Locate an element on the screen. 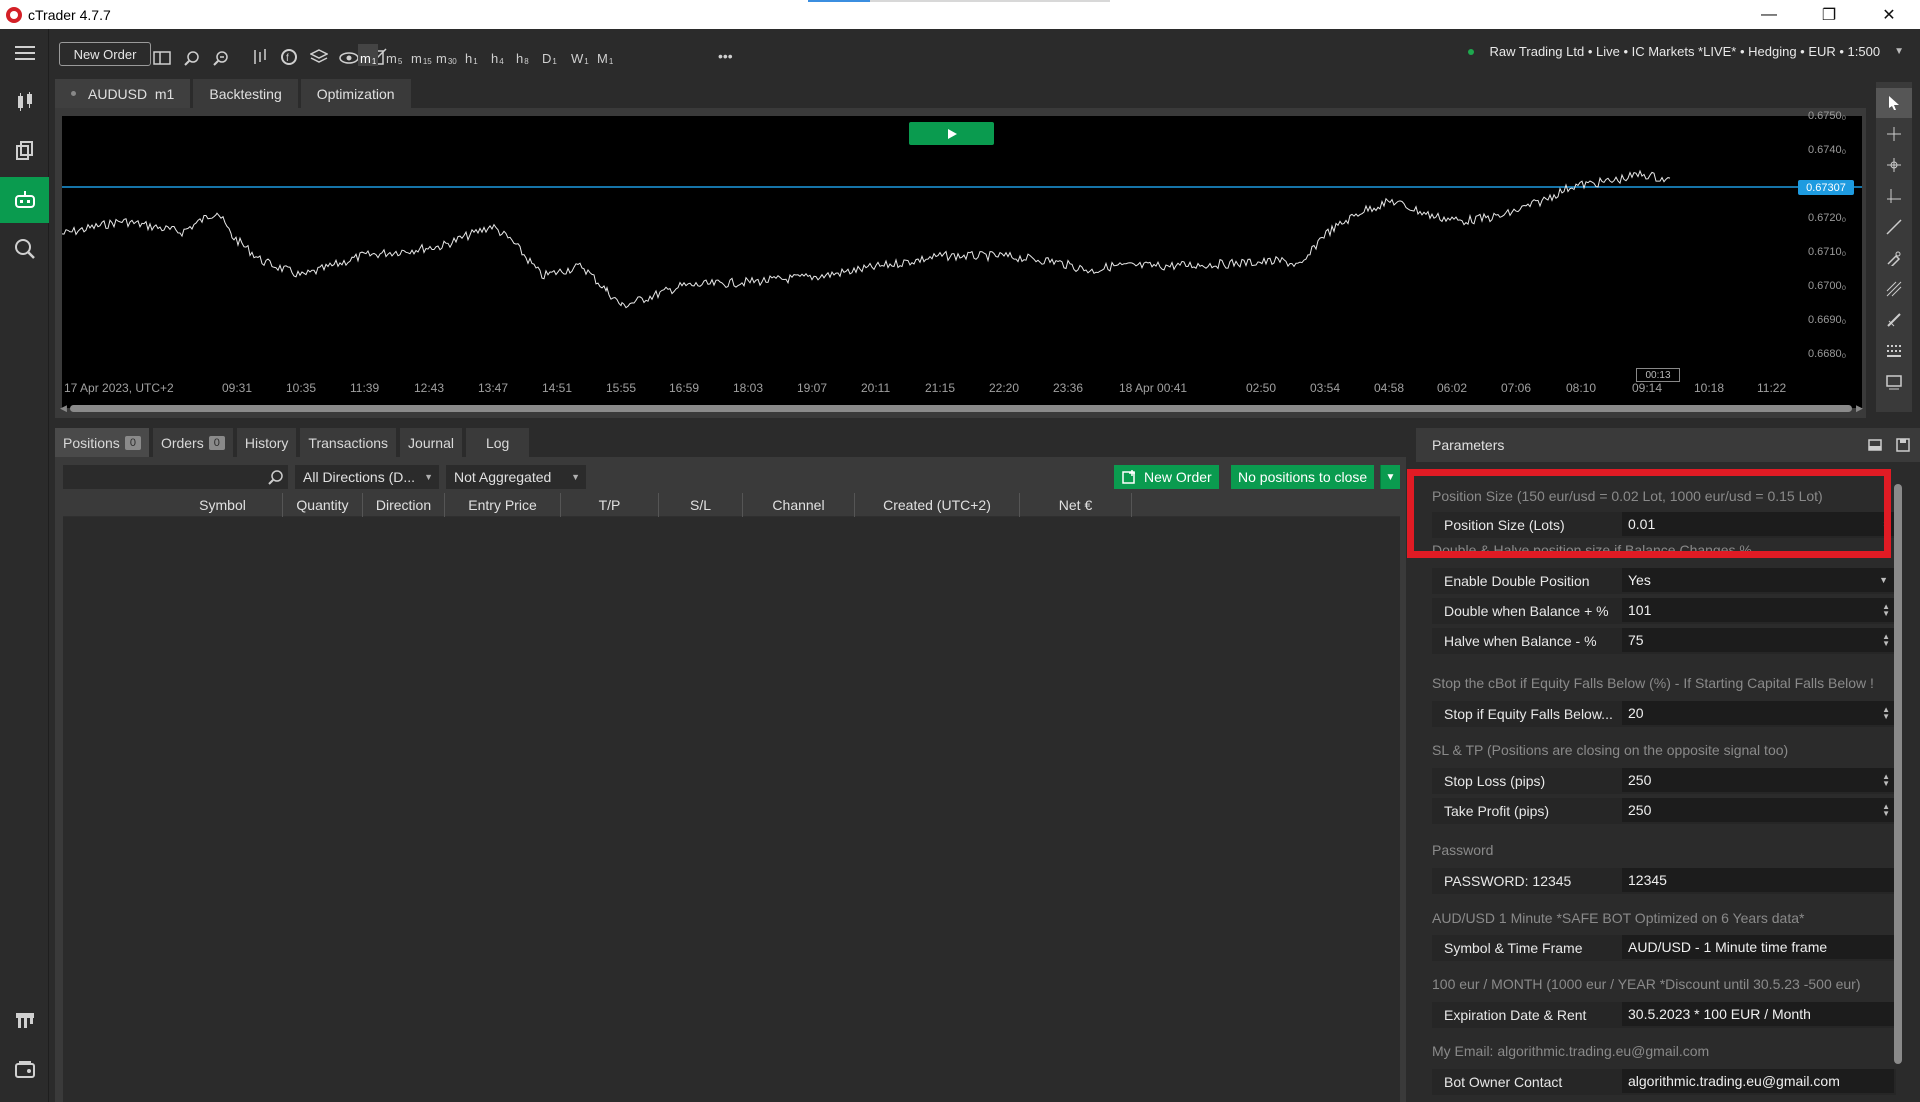 The width and height of the screenshot is (1920, 1102). time-tick-label: 08:10 is located at coordinates (1581, 388).